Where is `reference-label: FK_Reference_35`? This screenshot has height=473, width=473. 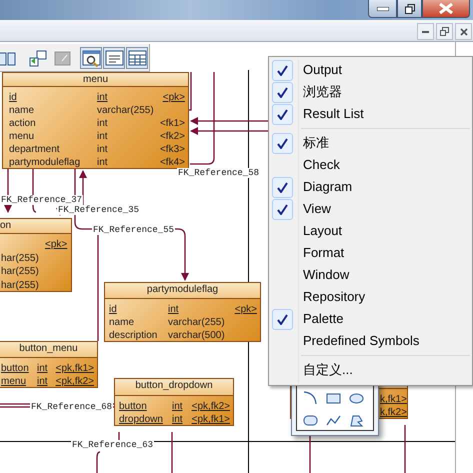 reference-label: FK_Reference_35 is located at coordinates (98, 210).